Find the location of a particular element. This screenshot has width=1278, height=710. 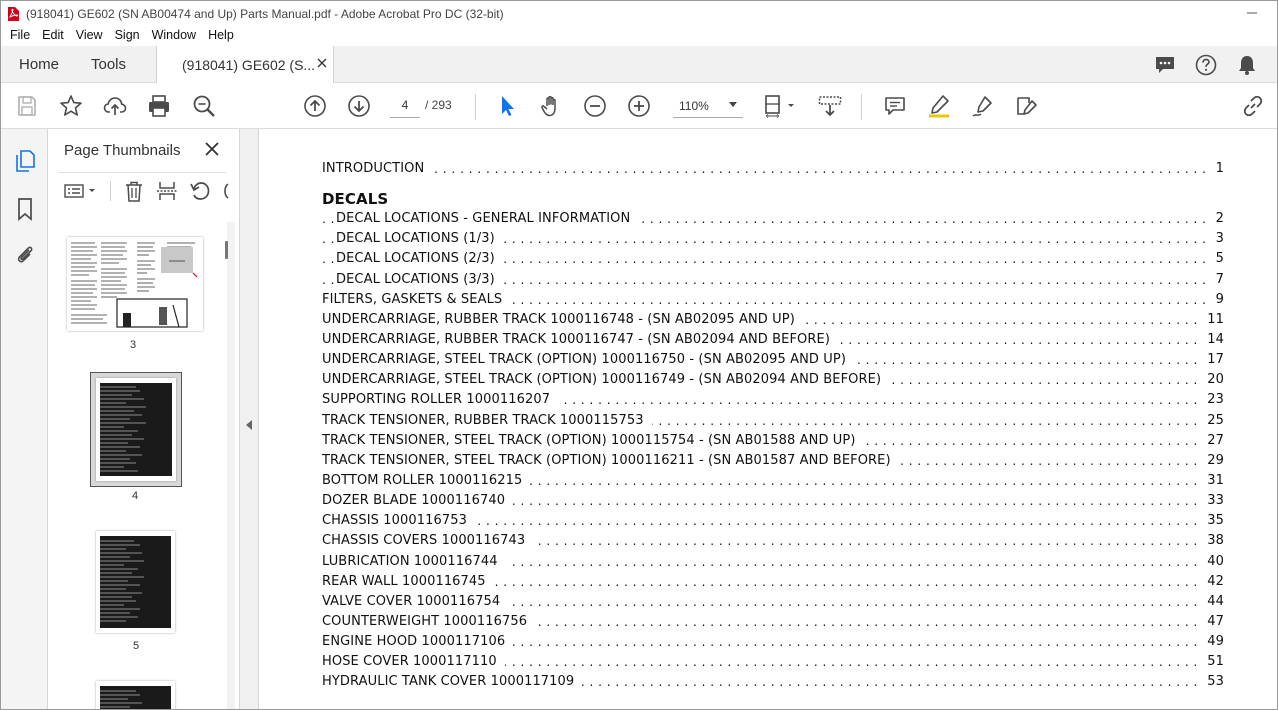

page-thumbnails-icon is located at coordinates (25, 161).